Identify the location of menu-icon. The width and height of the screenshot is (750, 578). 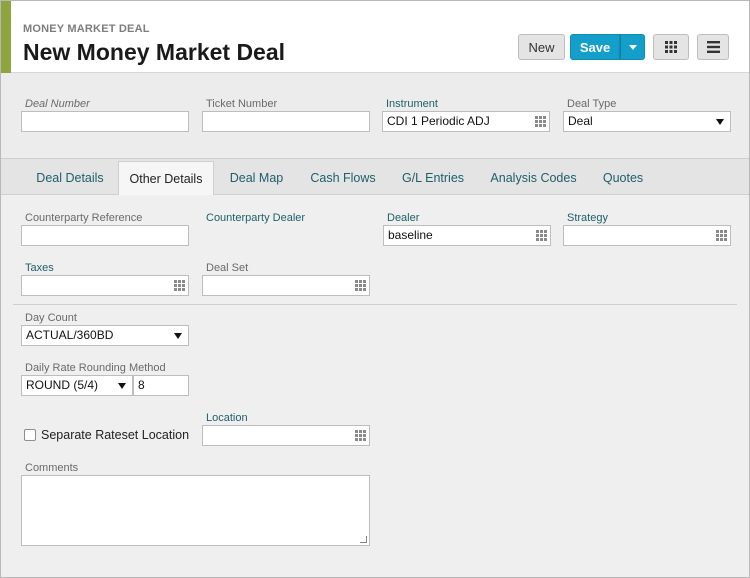
(713, 47).